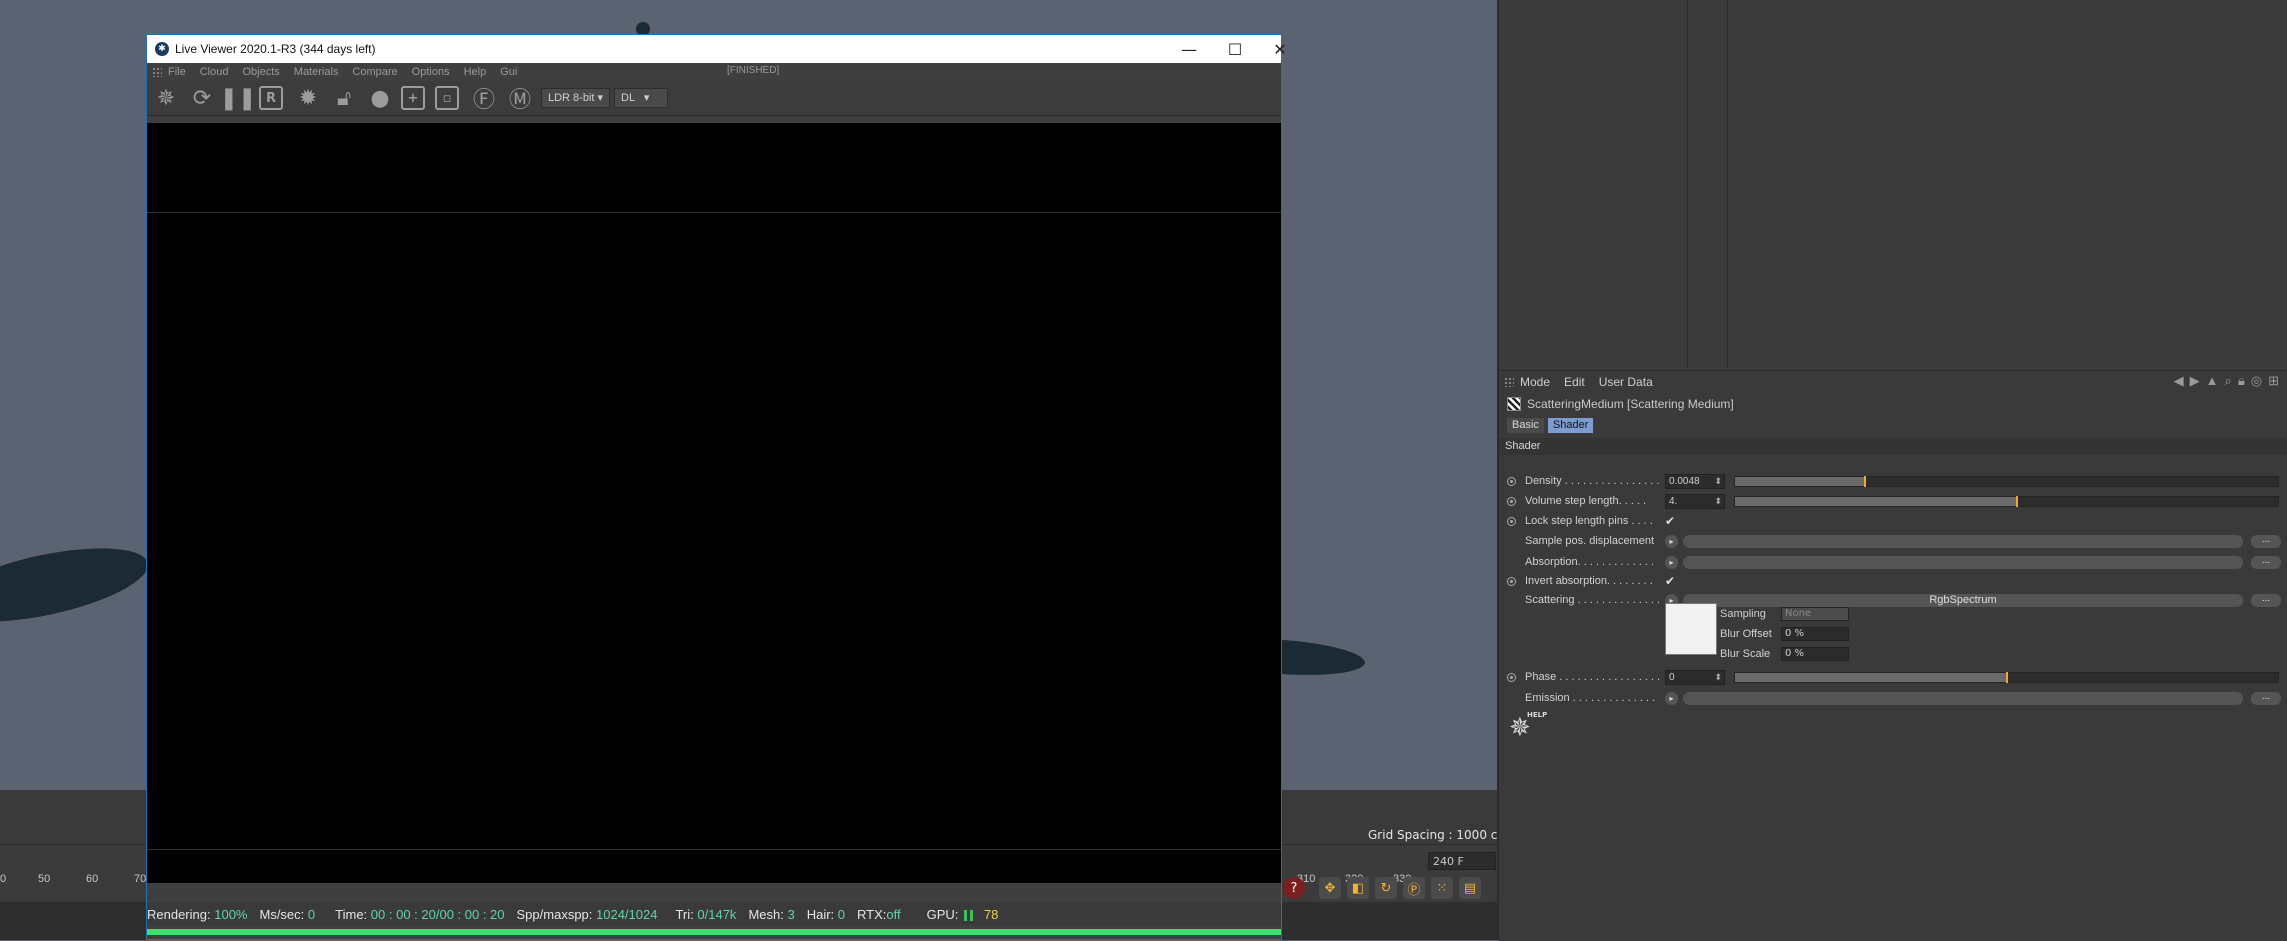  I want to click on unlock-icon: 🔓︎, so click(344, 98).